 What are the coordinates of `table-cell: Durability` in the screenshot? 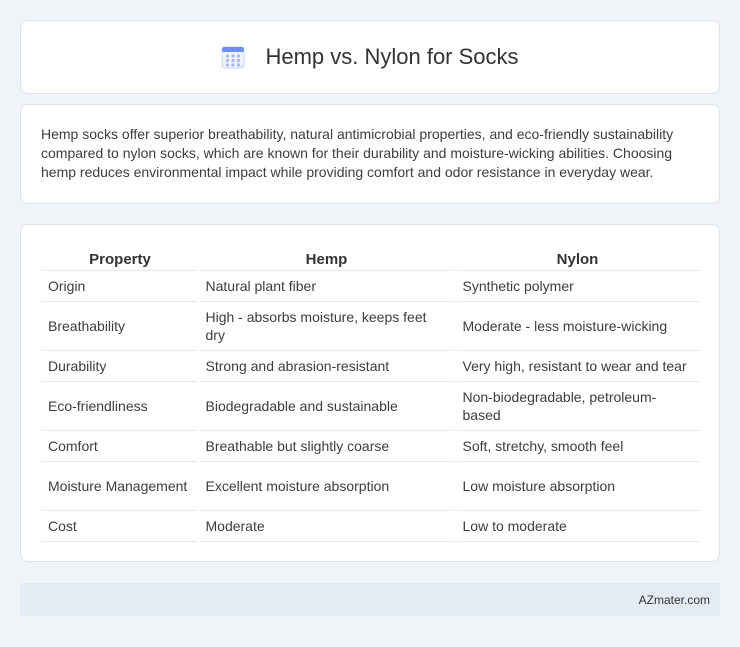 It's located at (120, 365).